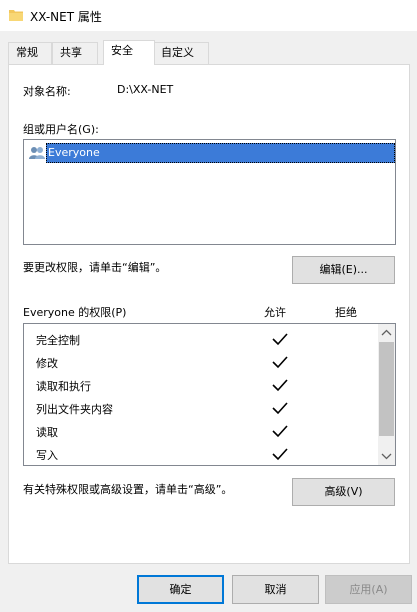 This screenshot has width=417, height=612. I want to click on allow-header: 允许, so click(275, 312).